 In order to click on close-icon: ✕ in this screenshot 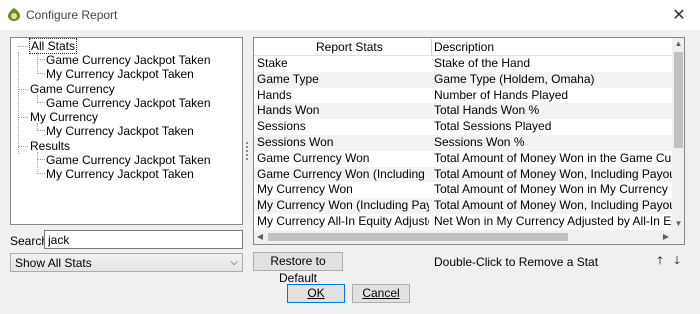, I will do `click(679, 15)`.